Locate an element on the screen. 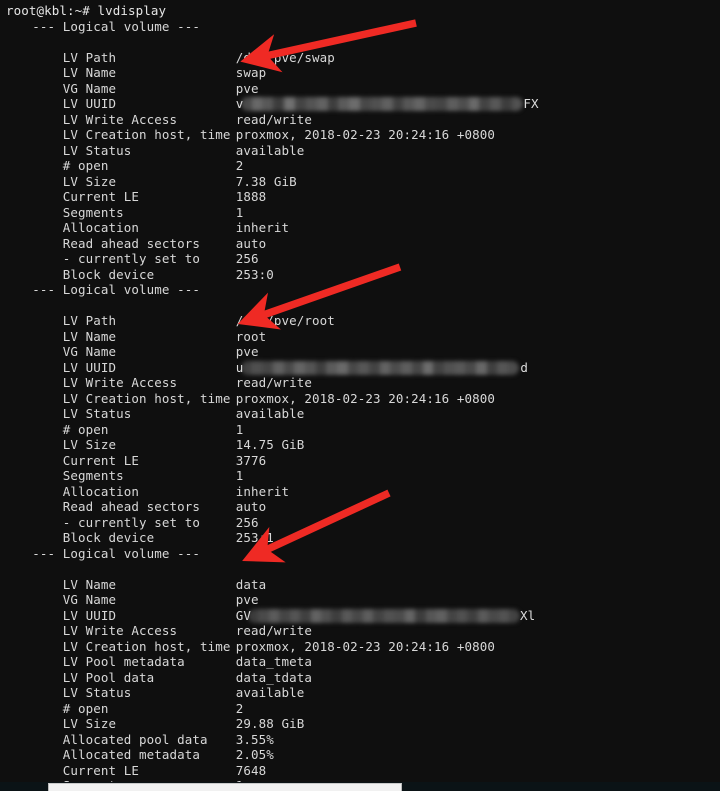  row-lv-name: LV Name root is located at coordinates (360, 328).